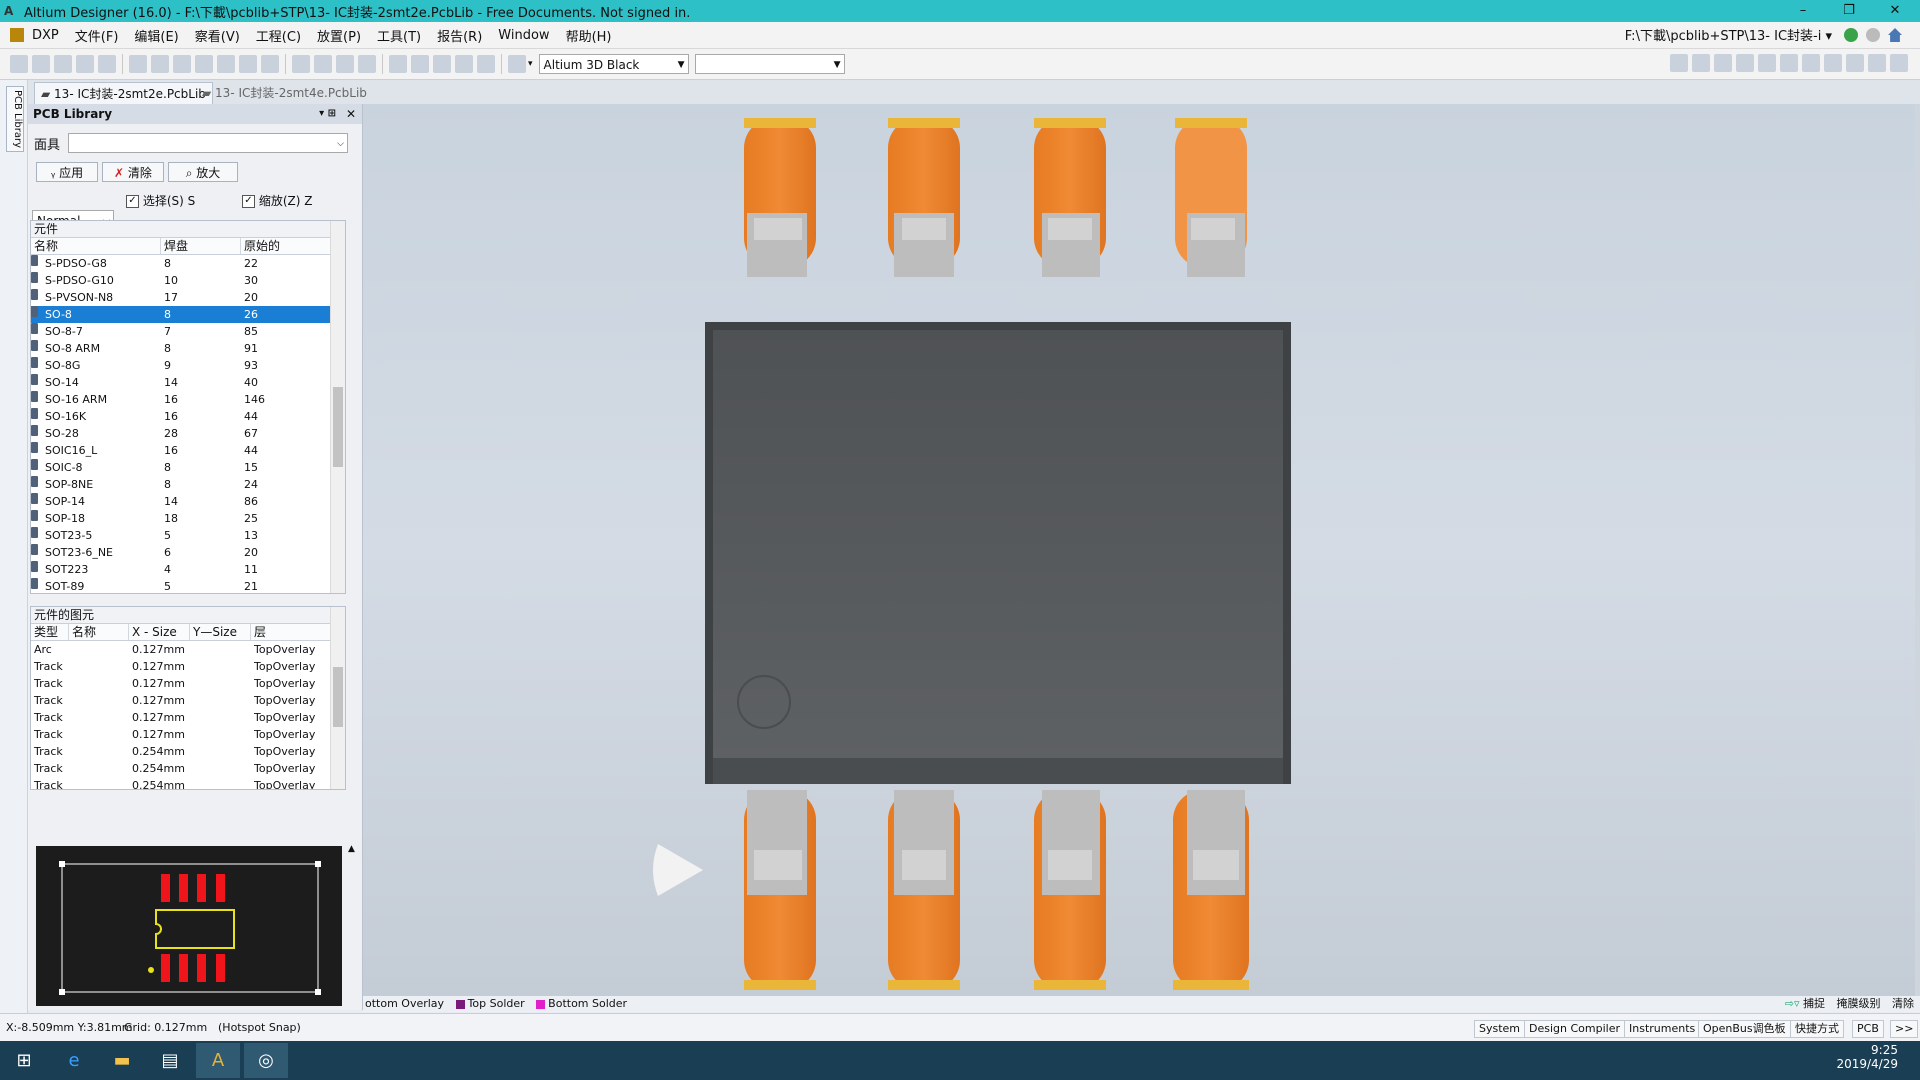 The image size is (1920, 1080). What do you see at coordinates (107, 64) in the screenshot?
I see `preview-icon` at bounding box center [107, 64].